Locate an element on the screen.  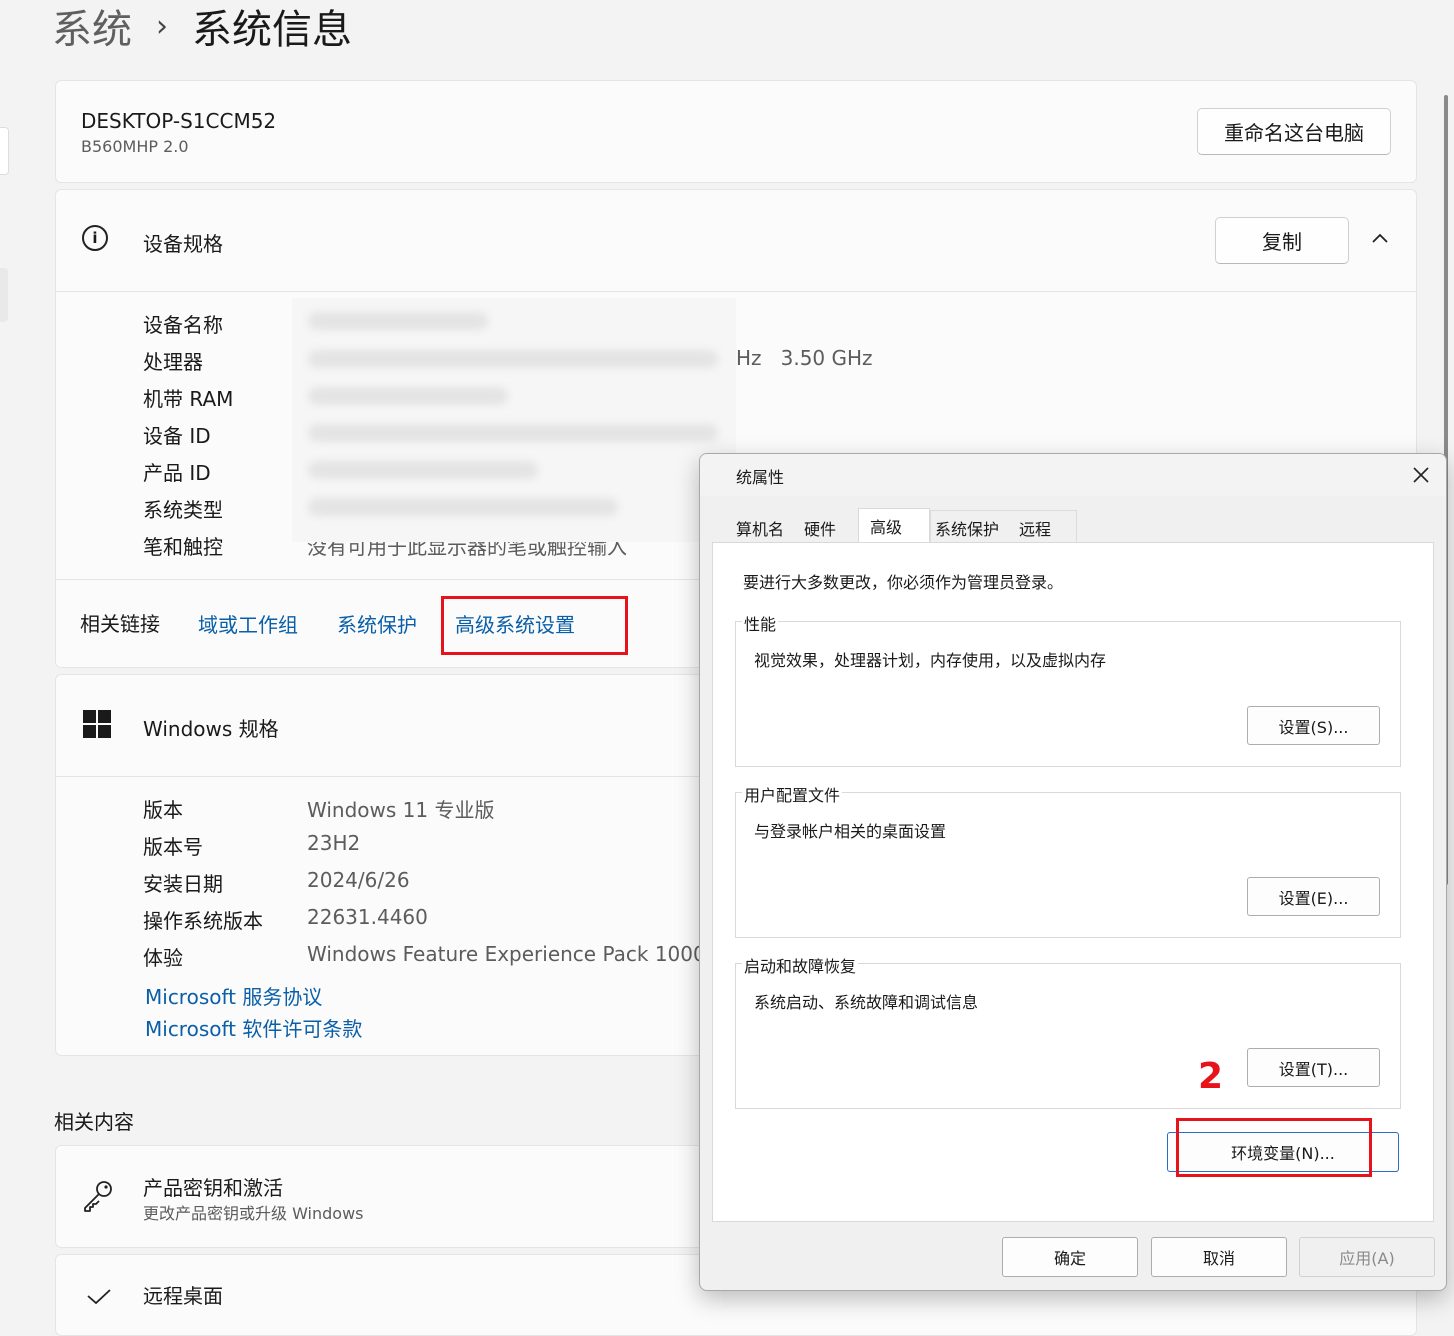
windows-specs-title: Windows 规格 is located at coordinates (211, 729).